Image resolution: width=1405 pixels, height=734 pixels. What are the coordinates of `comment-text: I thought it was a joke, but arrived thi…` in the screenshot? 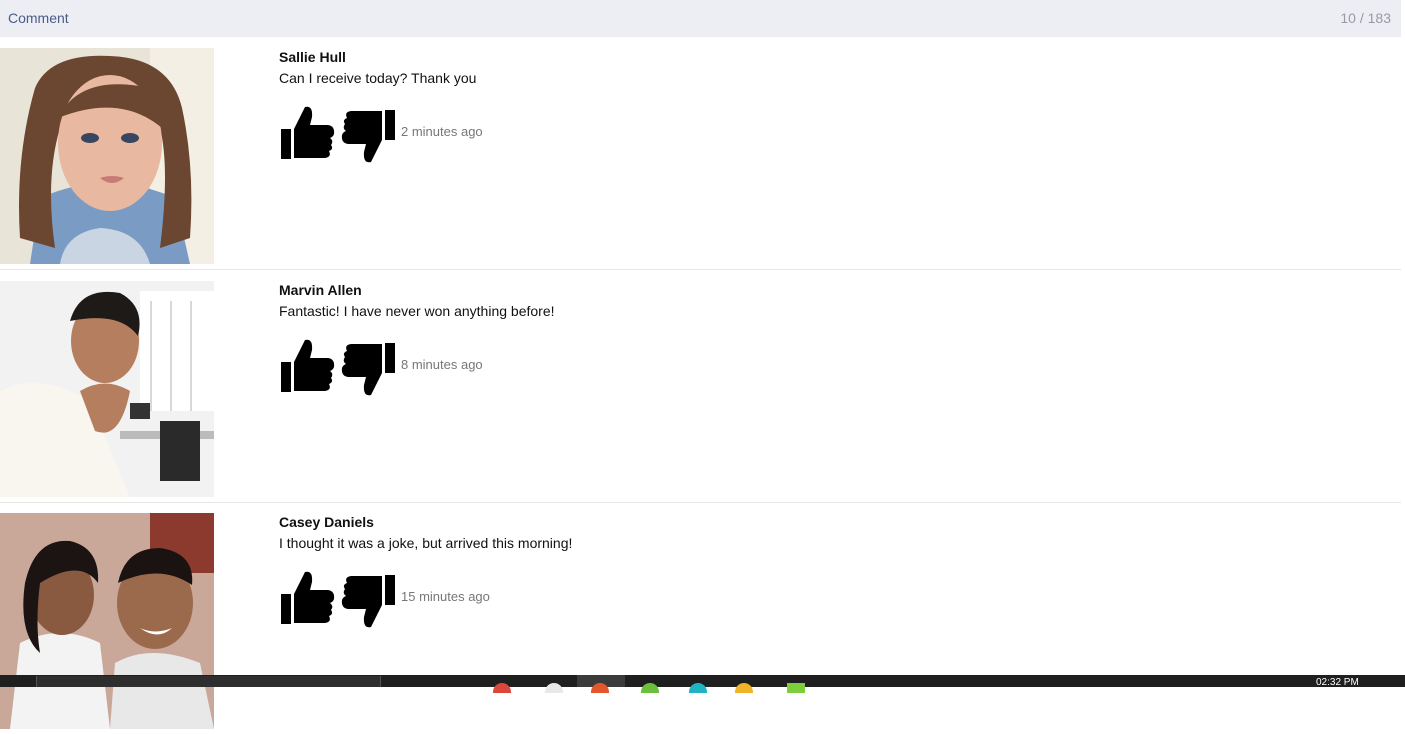 It's located at (426, 543).